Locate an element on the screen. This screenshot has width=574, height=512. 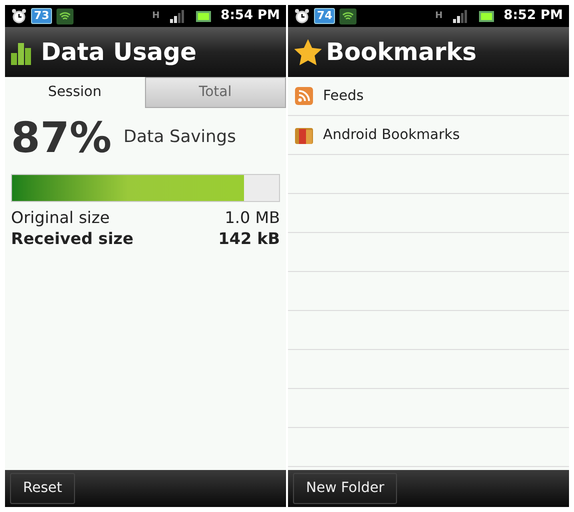
notification-badge: 74 is located at coordinates (325, 16).